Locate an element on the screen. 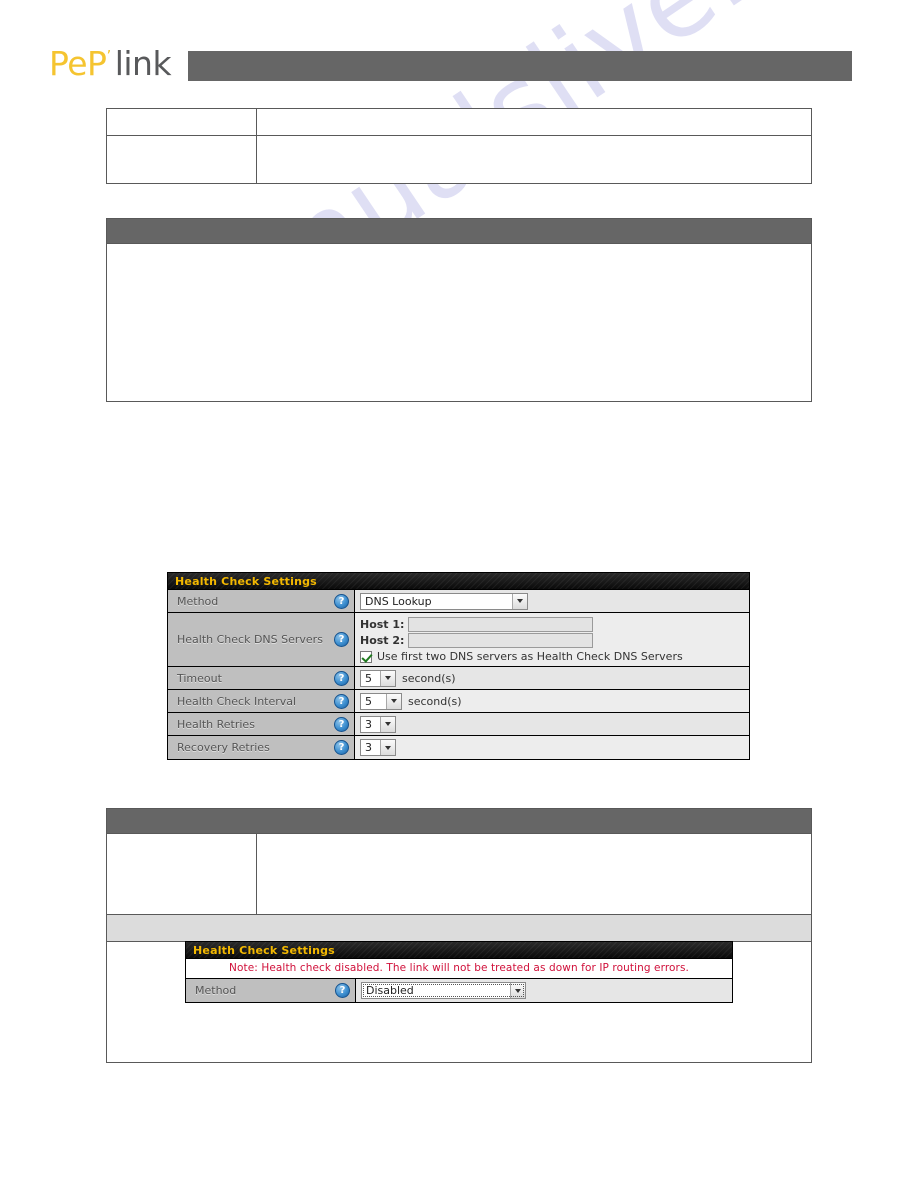 Image resolution: width=918 pixels, height=1188 pixels. row-method: Method ? DNS Lookup is located at coordinates (458, 601).